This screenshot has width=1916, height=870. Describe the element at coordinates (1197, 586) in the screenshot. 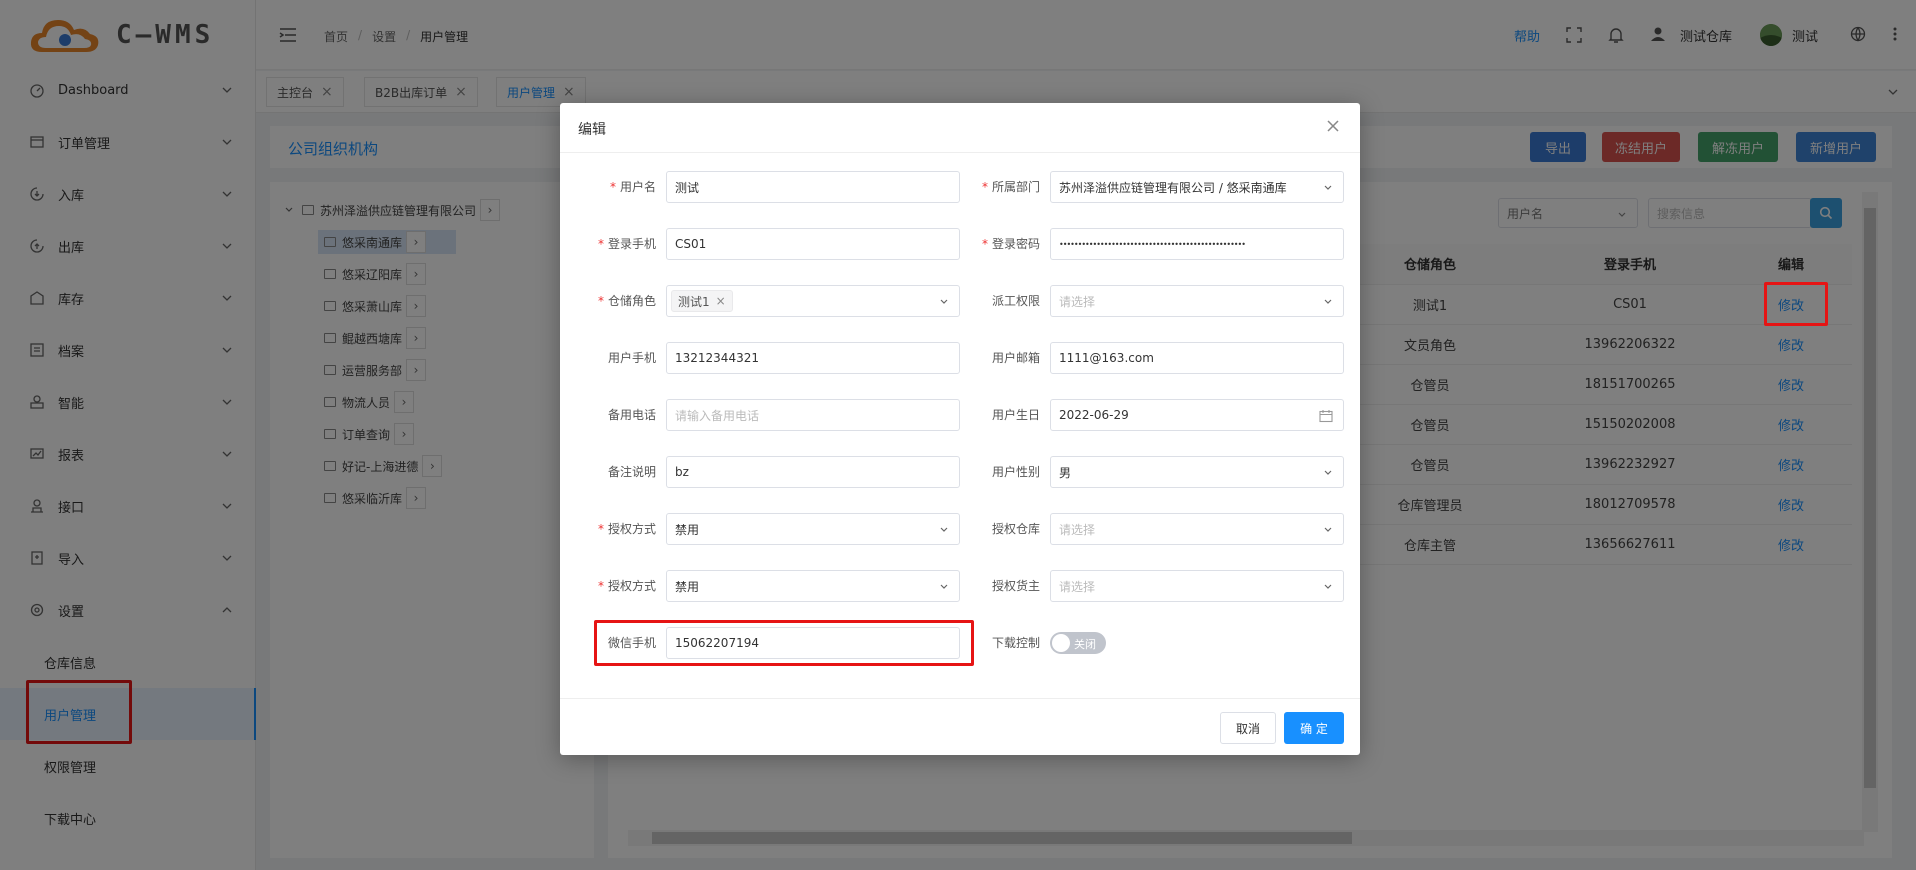

I see `auth-owner-select: 请选择` at that location.